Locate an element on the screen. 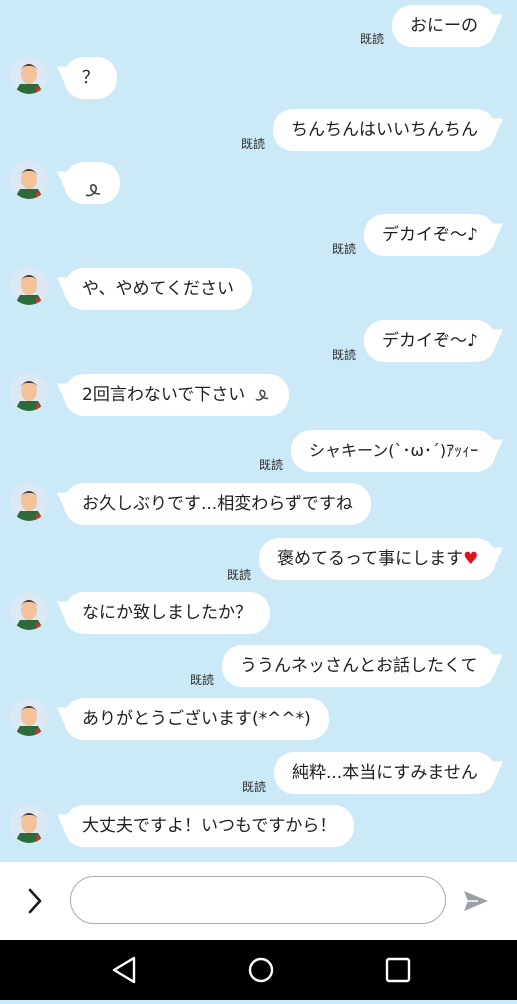 The height and width of the screenshot is (1004, 517). message-bubble-sent: おにーの is located at coordinates (444, 26).